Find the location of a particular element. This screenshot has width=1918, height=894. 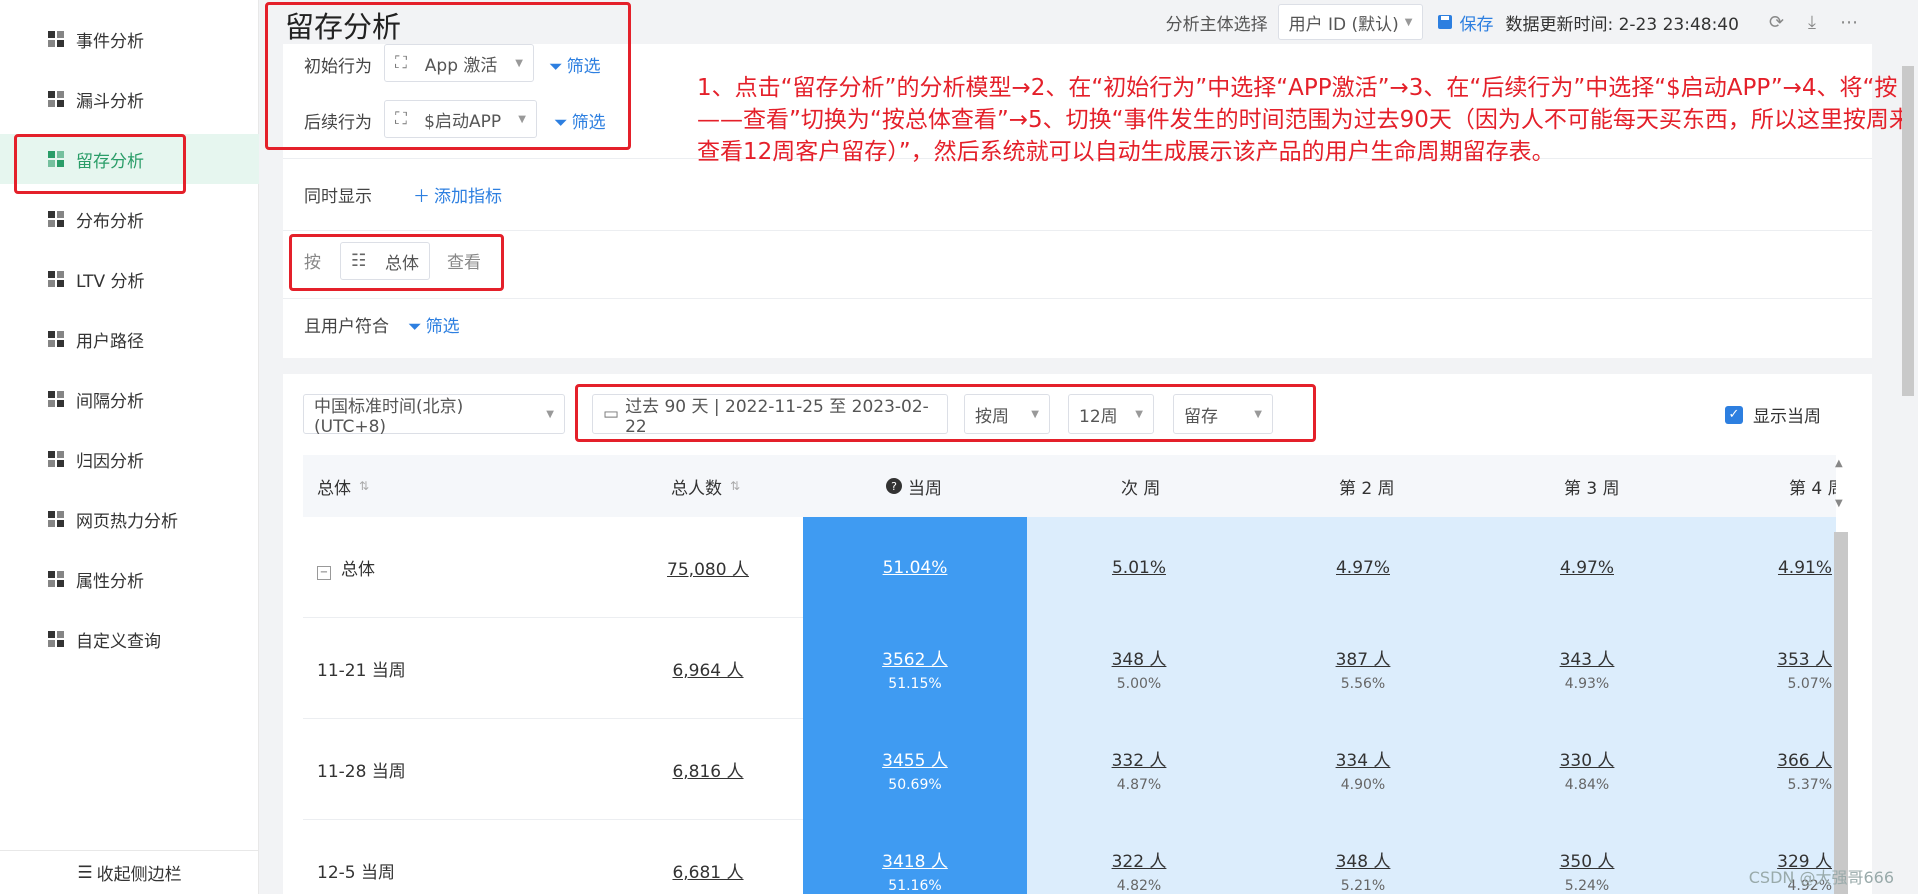

sidebar-item-label: 属性分析 is located at coordinates (110, 581).